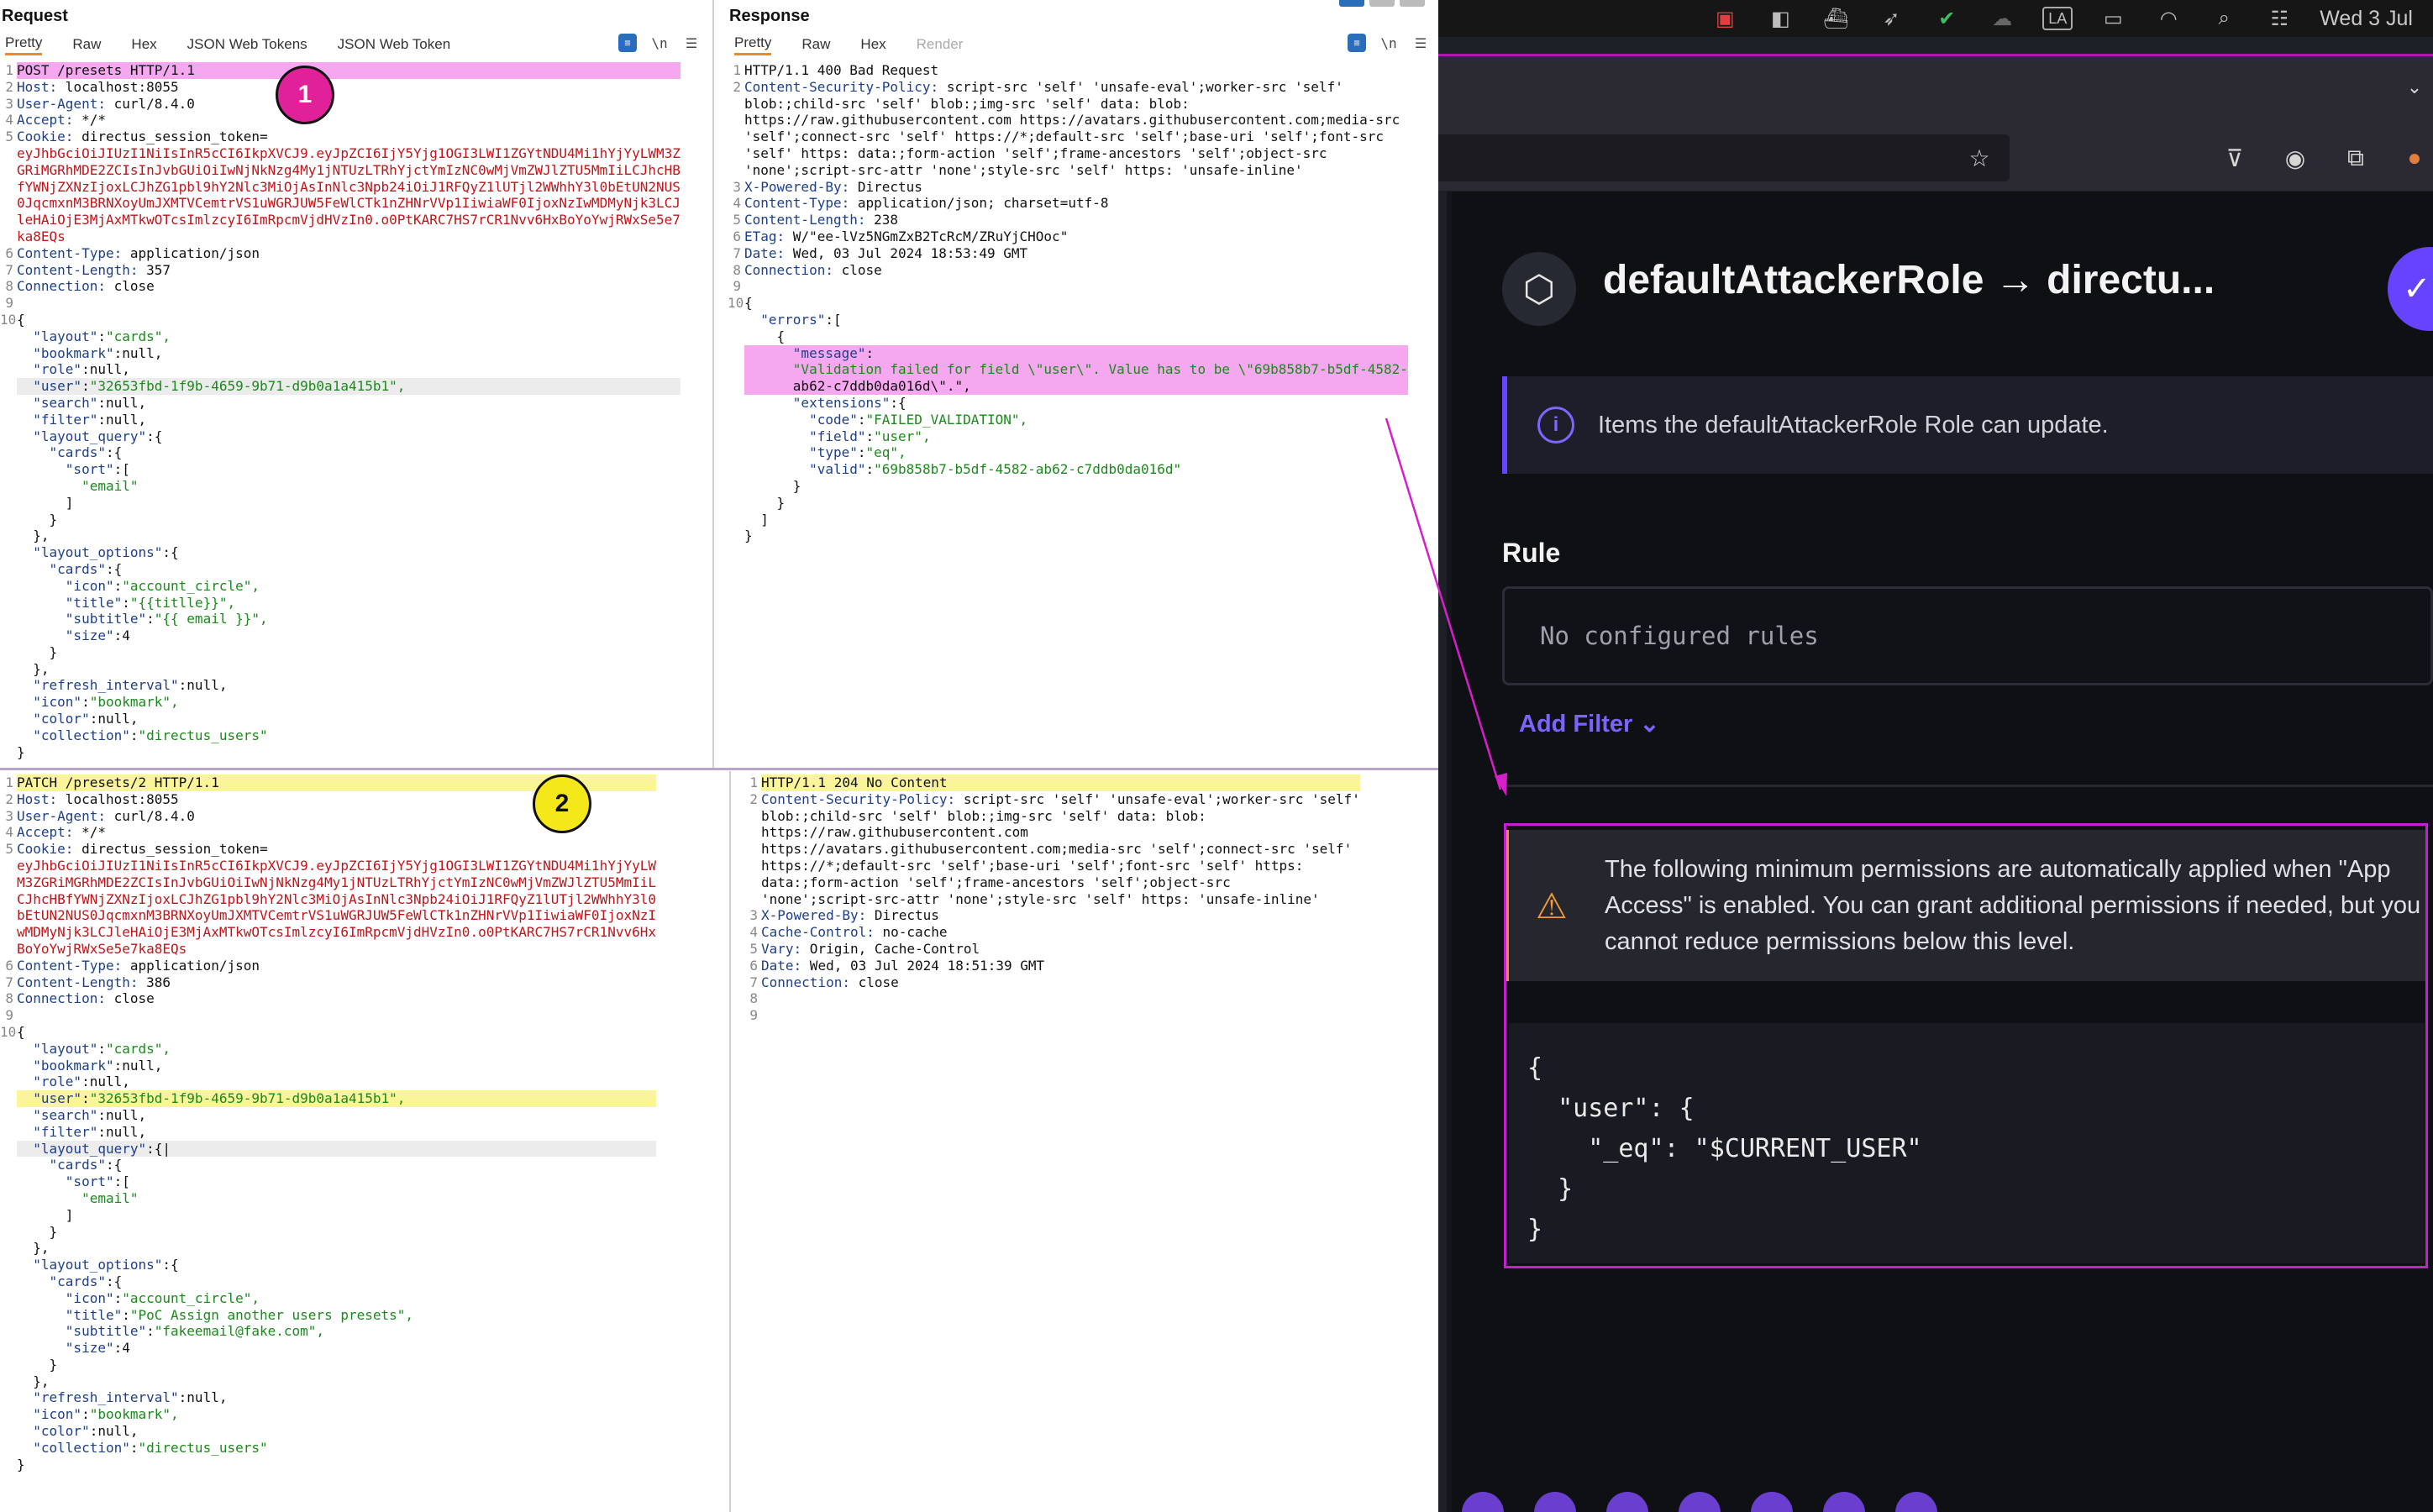 This screenshot has height=1512, width=2433. Describe the element at coordinates (719, 769) in the screenshot. I see `editor-split-divider` at that location.